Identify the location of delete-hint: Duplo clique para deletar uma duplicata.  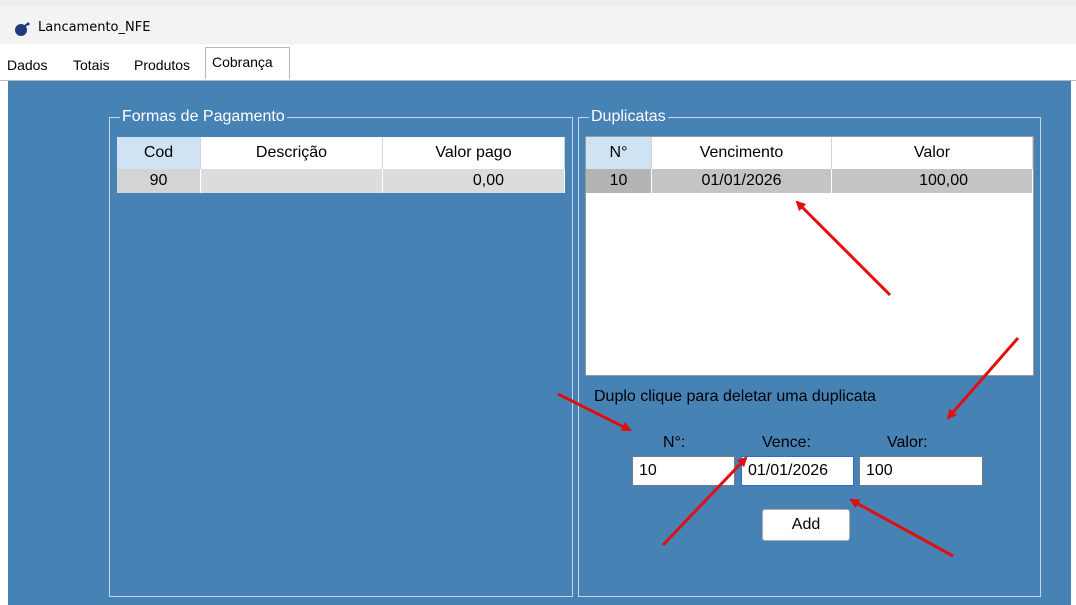
(735, 396).